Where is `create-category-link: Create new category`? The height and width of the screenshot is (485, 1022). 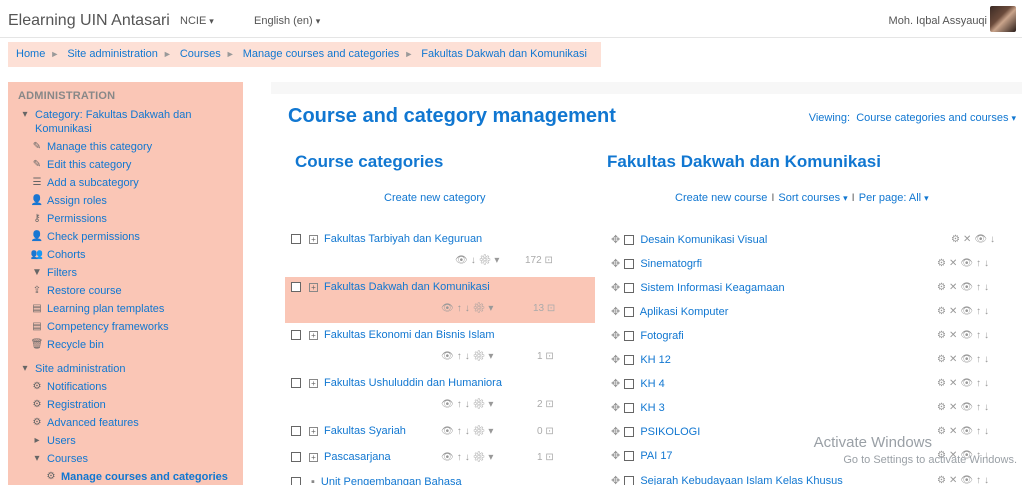
create-category-link: Create new category is located at coordinates (435, 198).